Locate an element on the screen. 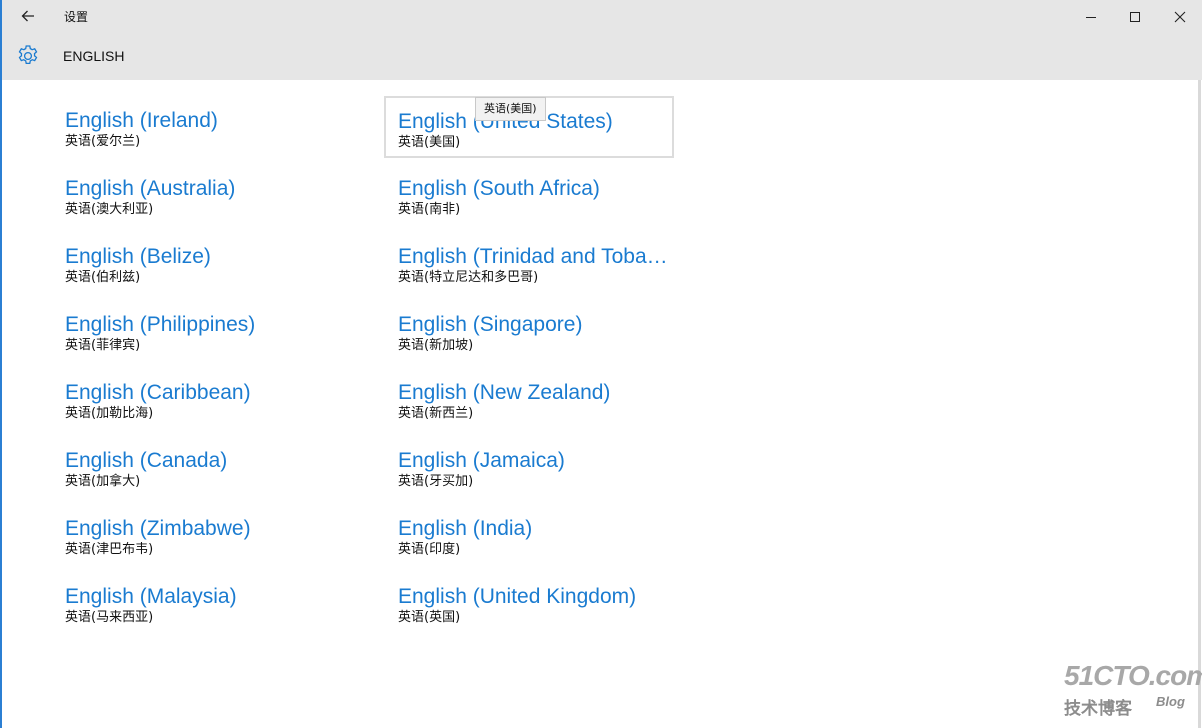  maximize-button is located at coordinates (1135, 16).